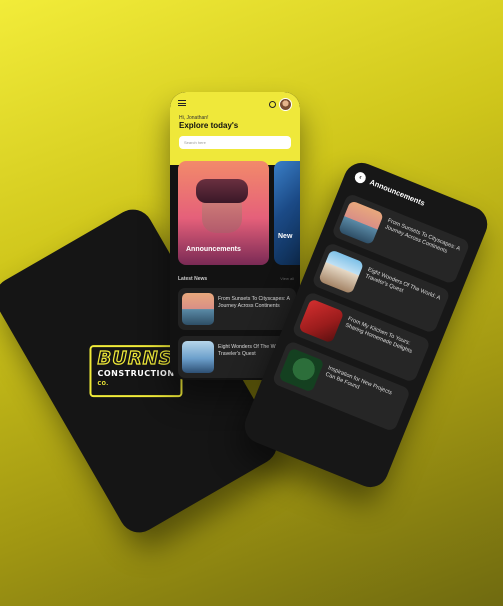 This screenshot has width=503, height=606. Describe the element at coordinates (285, 104) in the screenshot. I see `avatar` at that location.